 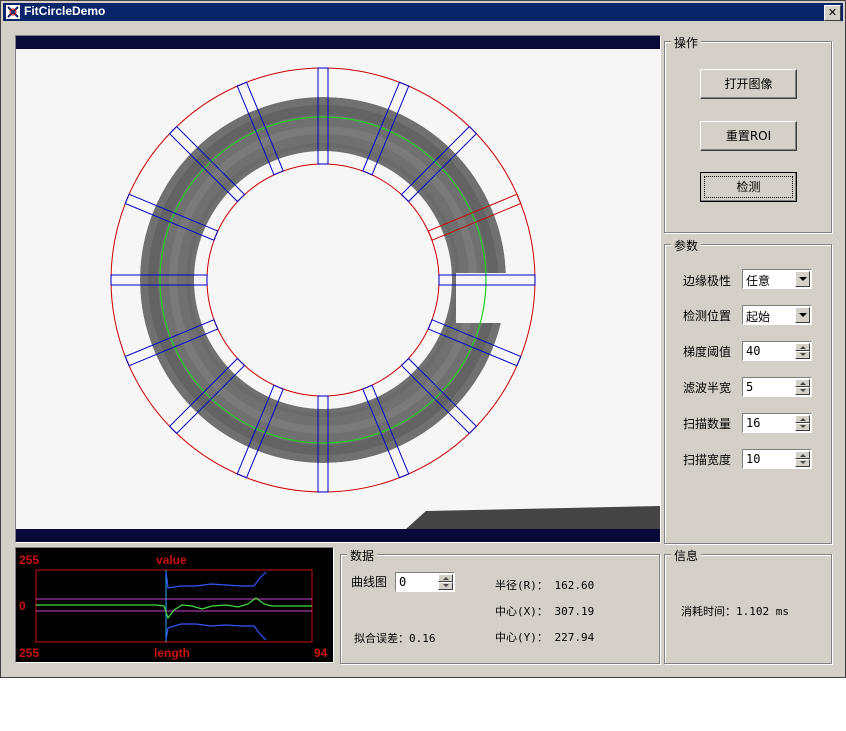 What do you see at coordinates (65, 11) in the screenshot?
I see `window-title: FitCircleDemo` at bounding box center [65, 11].